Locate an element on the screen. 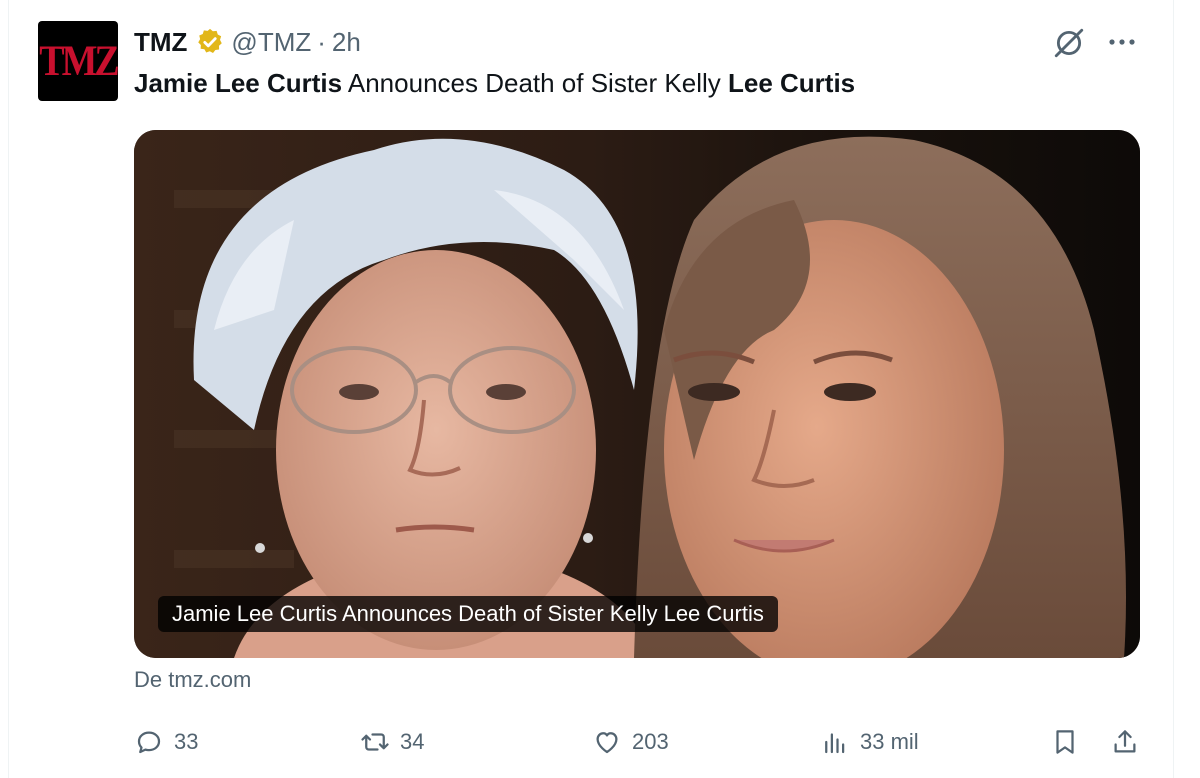 Image resolution: width=1200 pixels, height=778 pixels. tweet-header: TMZ @TMZ · 2h is located at coordinates (247, 42).